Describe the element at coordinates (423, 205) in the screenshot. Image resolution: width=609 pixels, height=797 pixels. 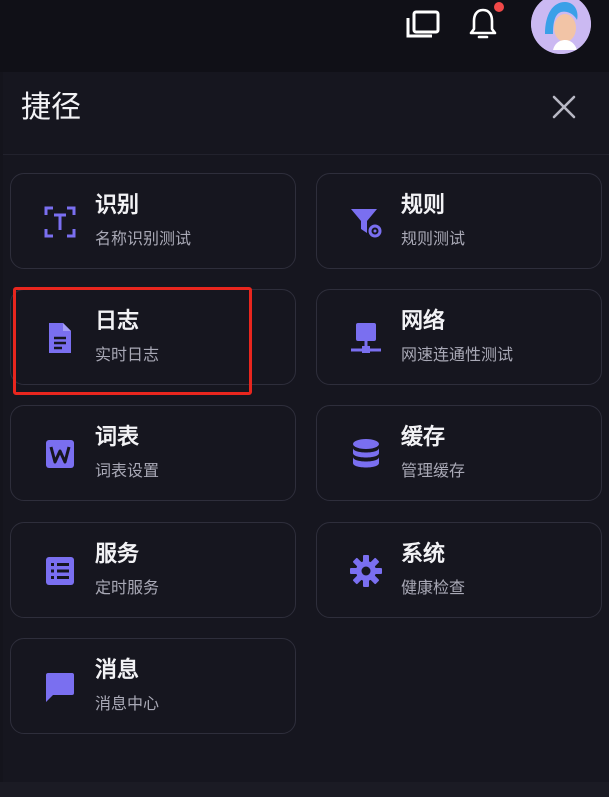
I see `card-title: 规则` at that location.